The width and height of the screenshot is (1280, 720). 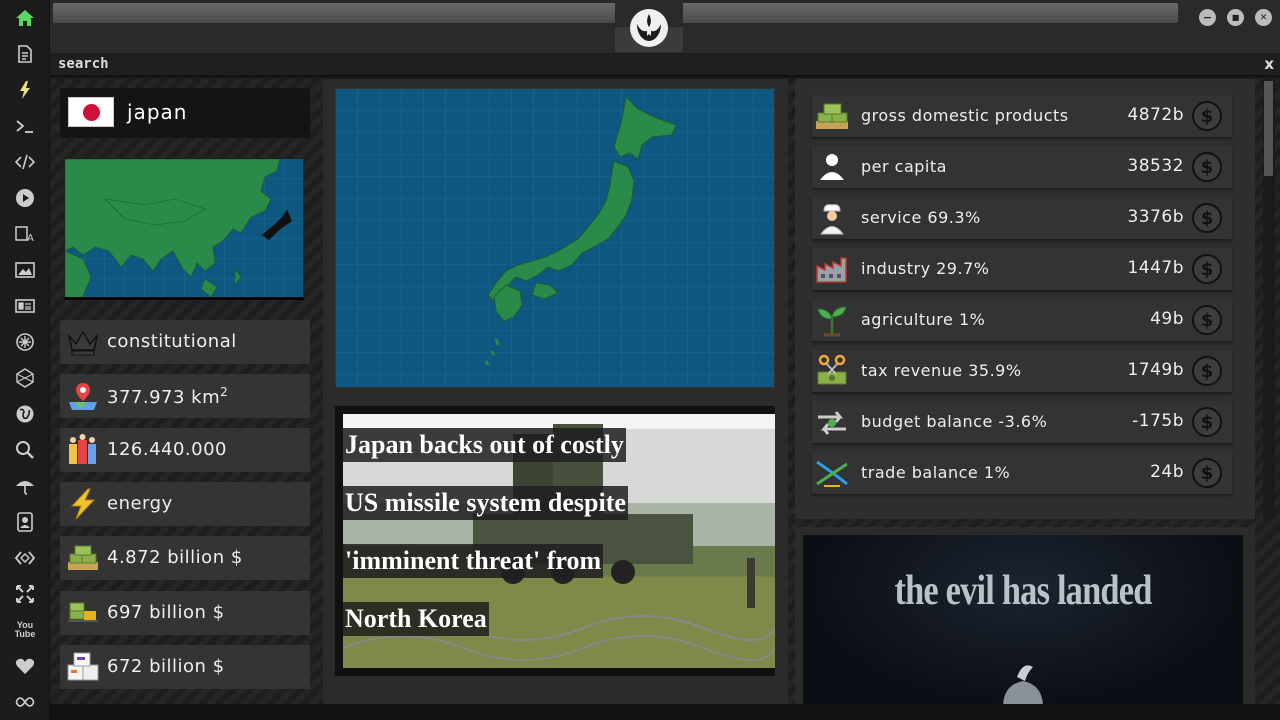 What do you see at coordinates (25, 90) in the screenshot?
I see `lightning-icon` at bounding box center [25, 90].